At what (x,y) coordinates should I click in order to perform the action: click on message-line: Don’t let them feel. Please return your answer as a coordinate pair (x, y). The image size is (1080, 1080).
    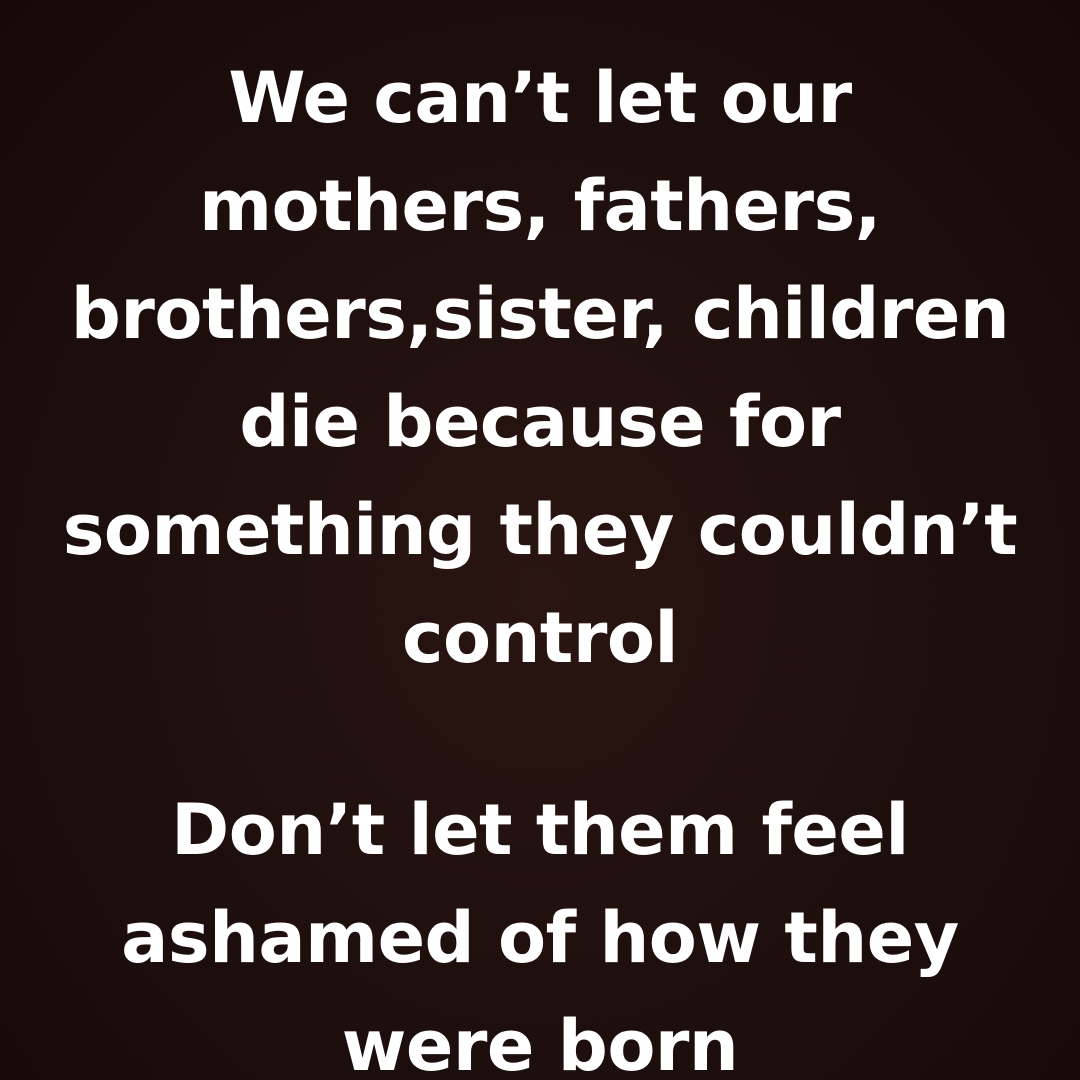
    Looking at the image, I should click on (540, 830).